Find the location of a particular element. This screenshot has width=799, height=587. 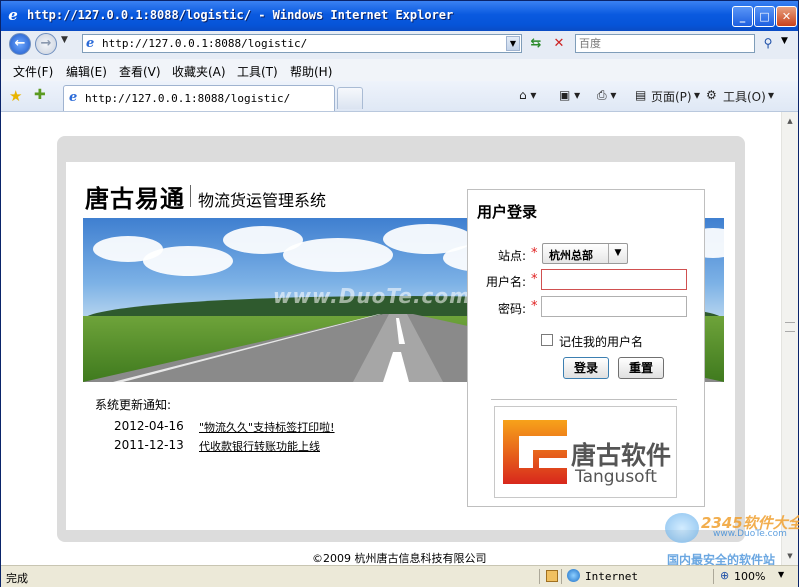

brand-subtitle: 物流货运管理系统 is located at coordinates (262, 200).